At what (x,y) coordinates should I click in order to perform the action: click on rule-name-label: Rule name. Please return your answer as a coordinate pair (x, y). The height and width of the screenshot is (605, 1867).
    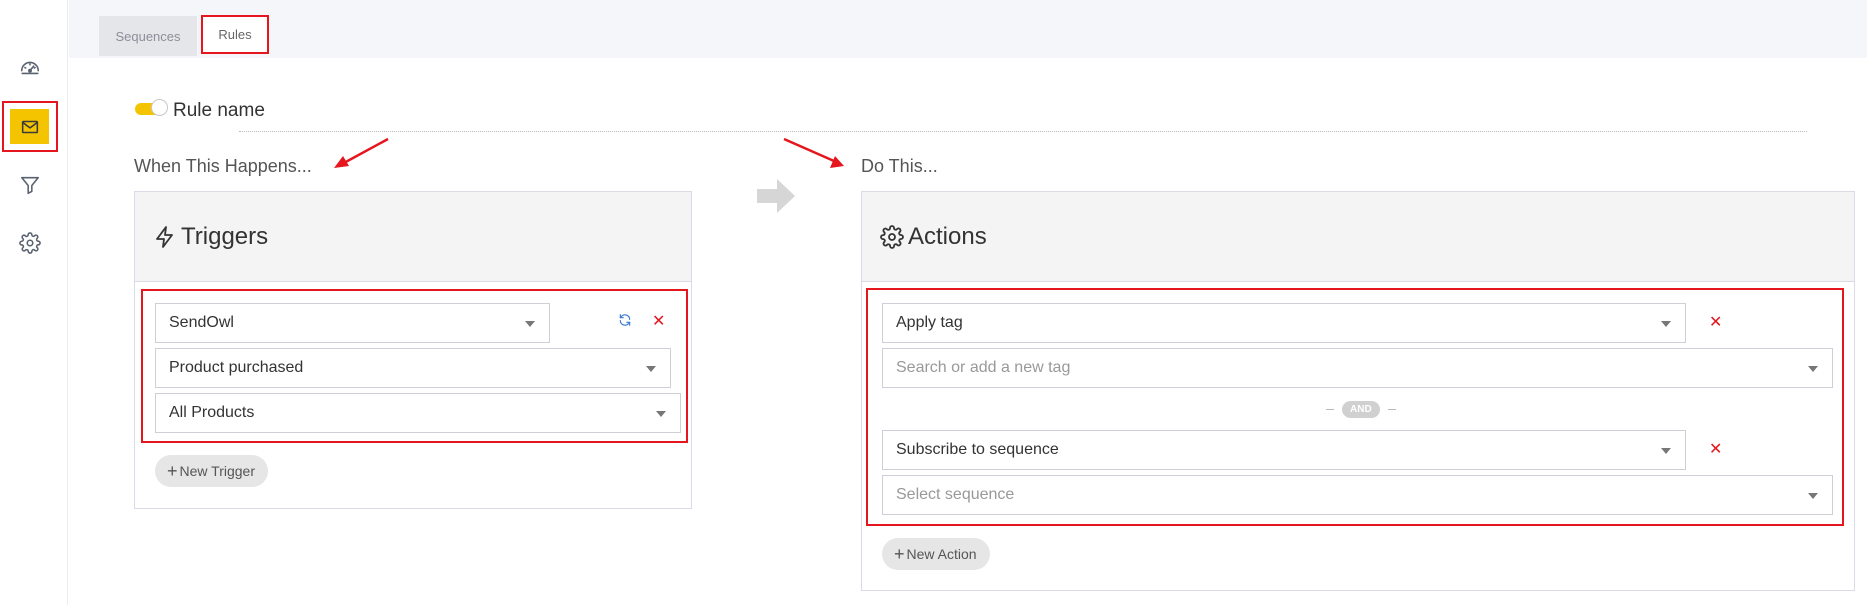
    Looking at the image, I should click on (219, 111).